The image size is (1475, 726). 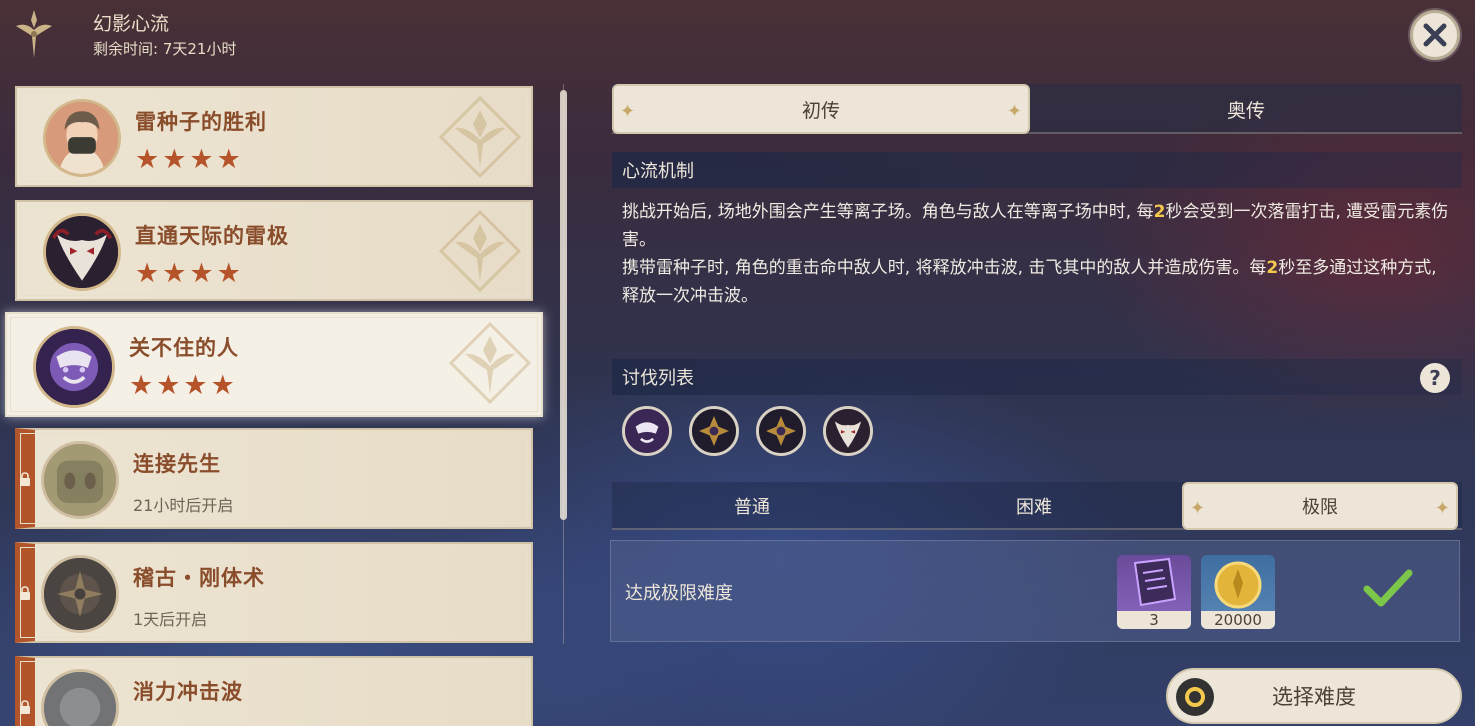 I want to click on challenge-card-locked: 消力冲击波, so click(x=274, y=691).